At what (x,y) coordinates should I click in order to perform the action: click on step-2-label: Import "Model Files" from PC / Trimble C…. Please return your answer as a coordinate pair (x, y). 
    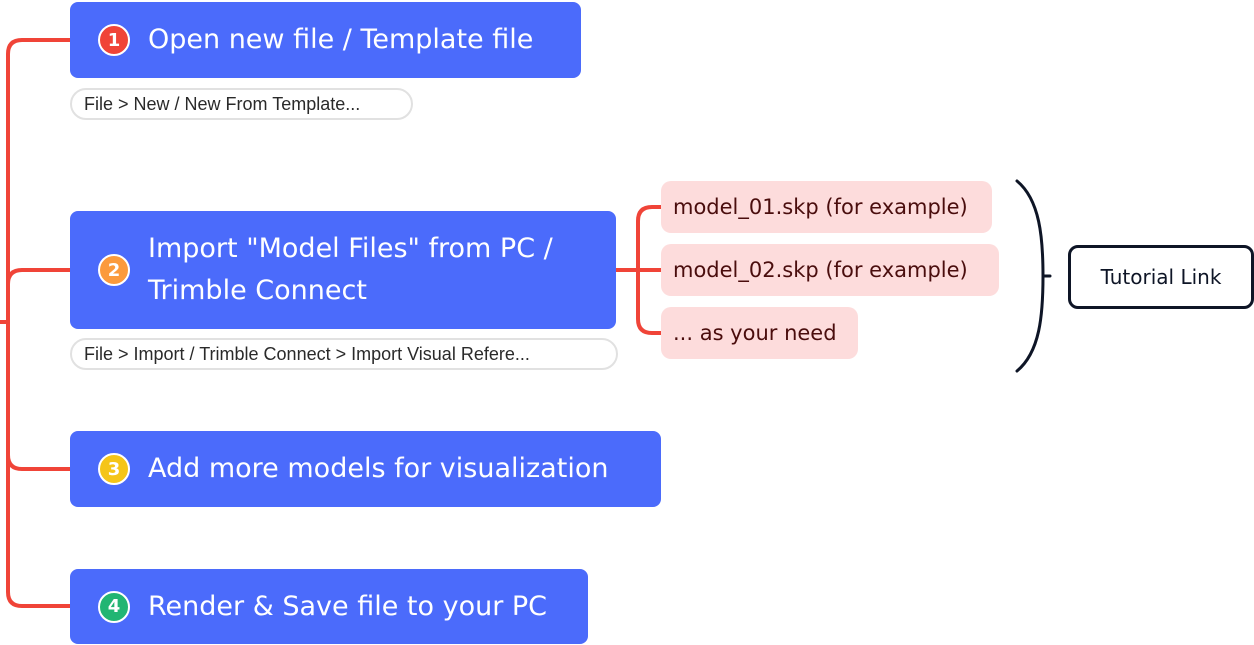
    Looking at the image, I should click on (350, 270).